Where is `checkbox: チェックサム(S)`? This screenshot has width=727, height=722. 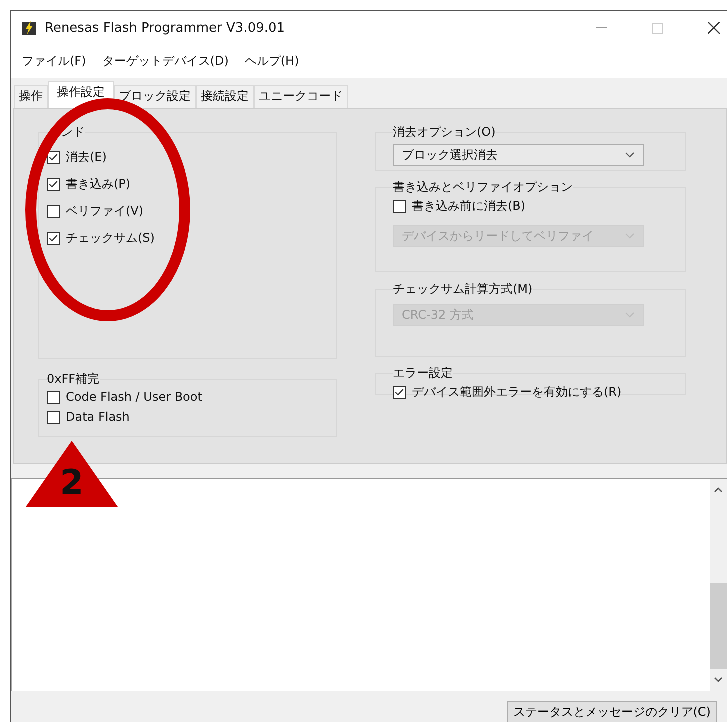 checkbox: チェックサム(S) is located at coordinates (101, 238).